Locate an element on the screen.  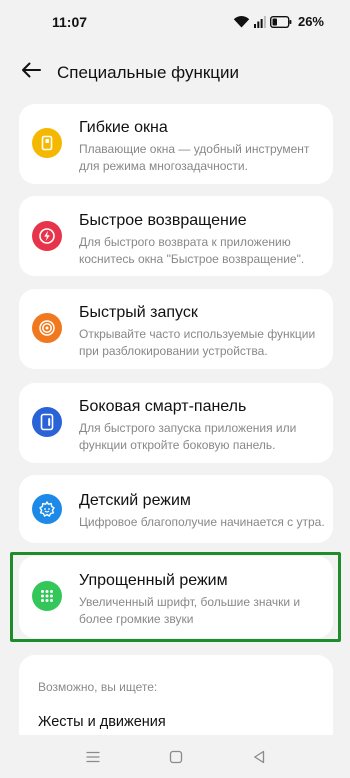
card-title: Упрощенный режим is located at coordinates (153, 580).